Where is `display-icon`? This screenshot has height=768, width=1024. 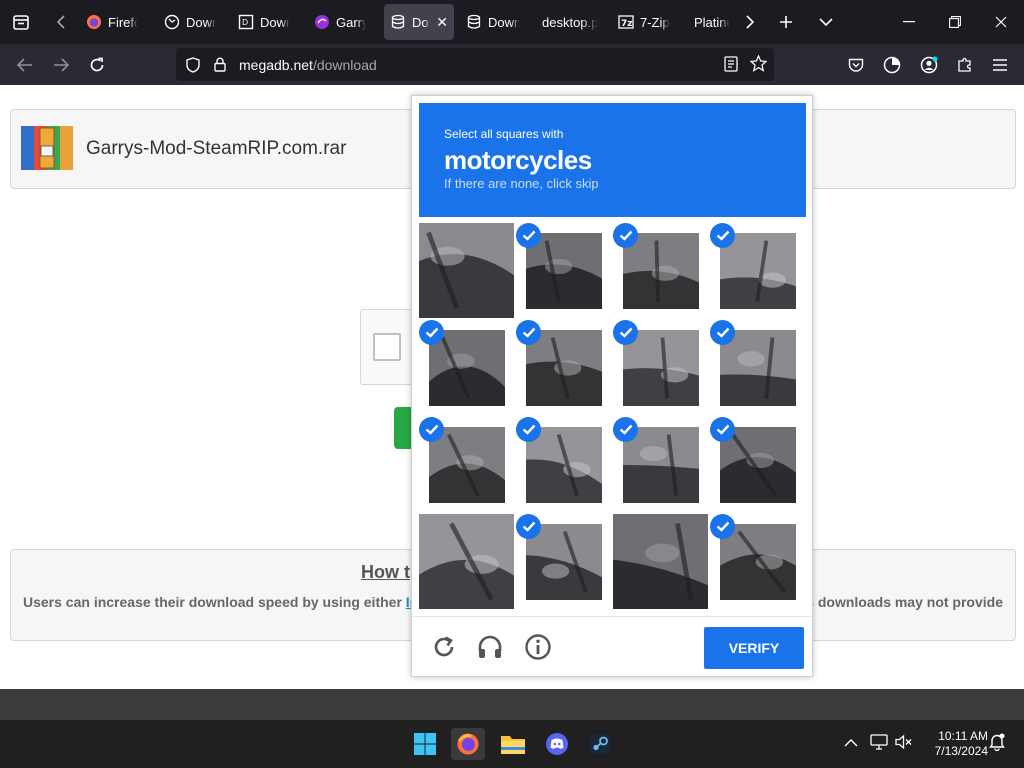 display-icon is located at coordinates (879, 742).